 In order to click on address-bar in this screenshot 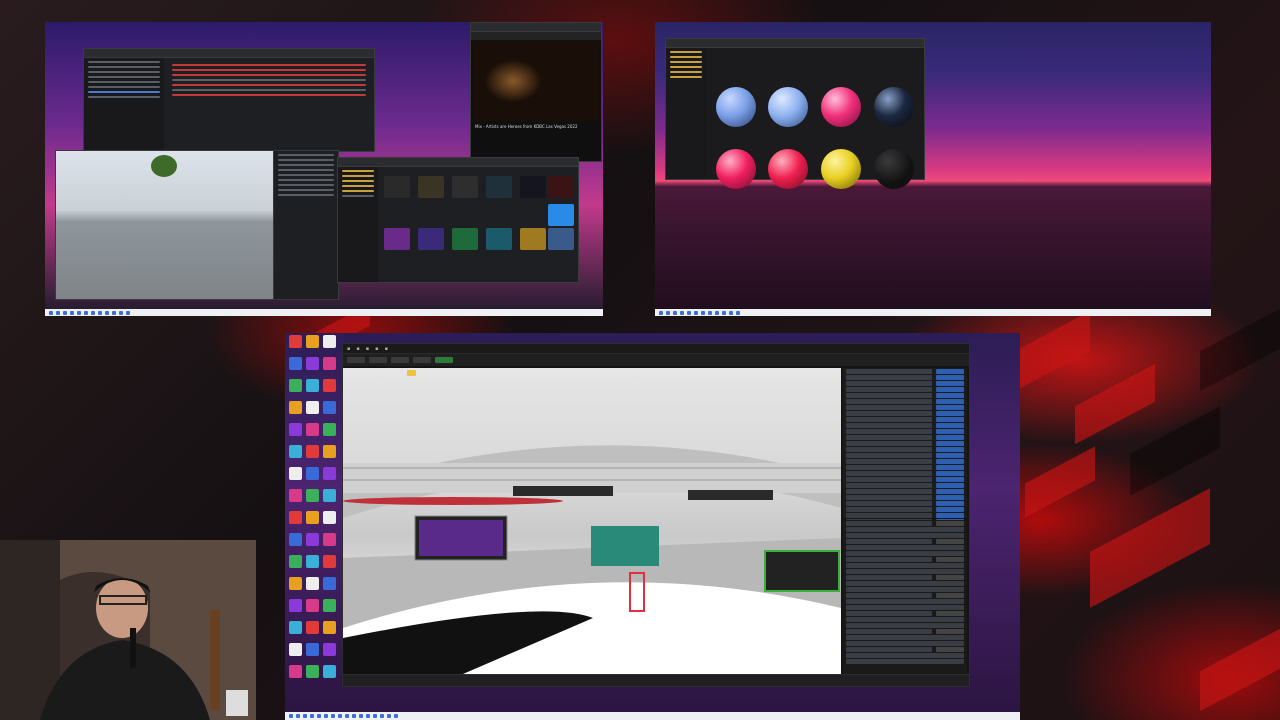, I will do `click(536, 36)`.